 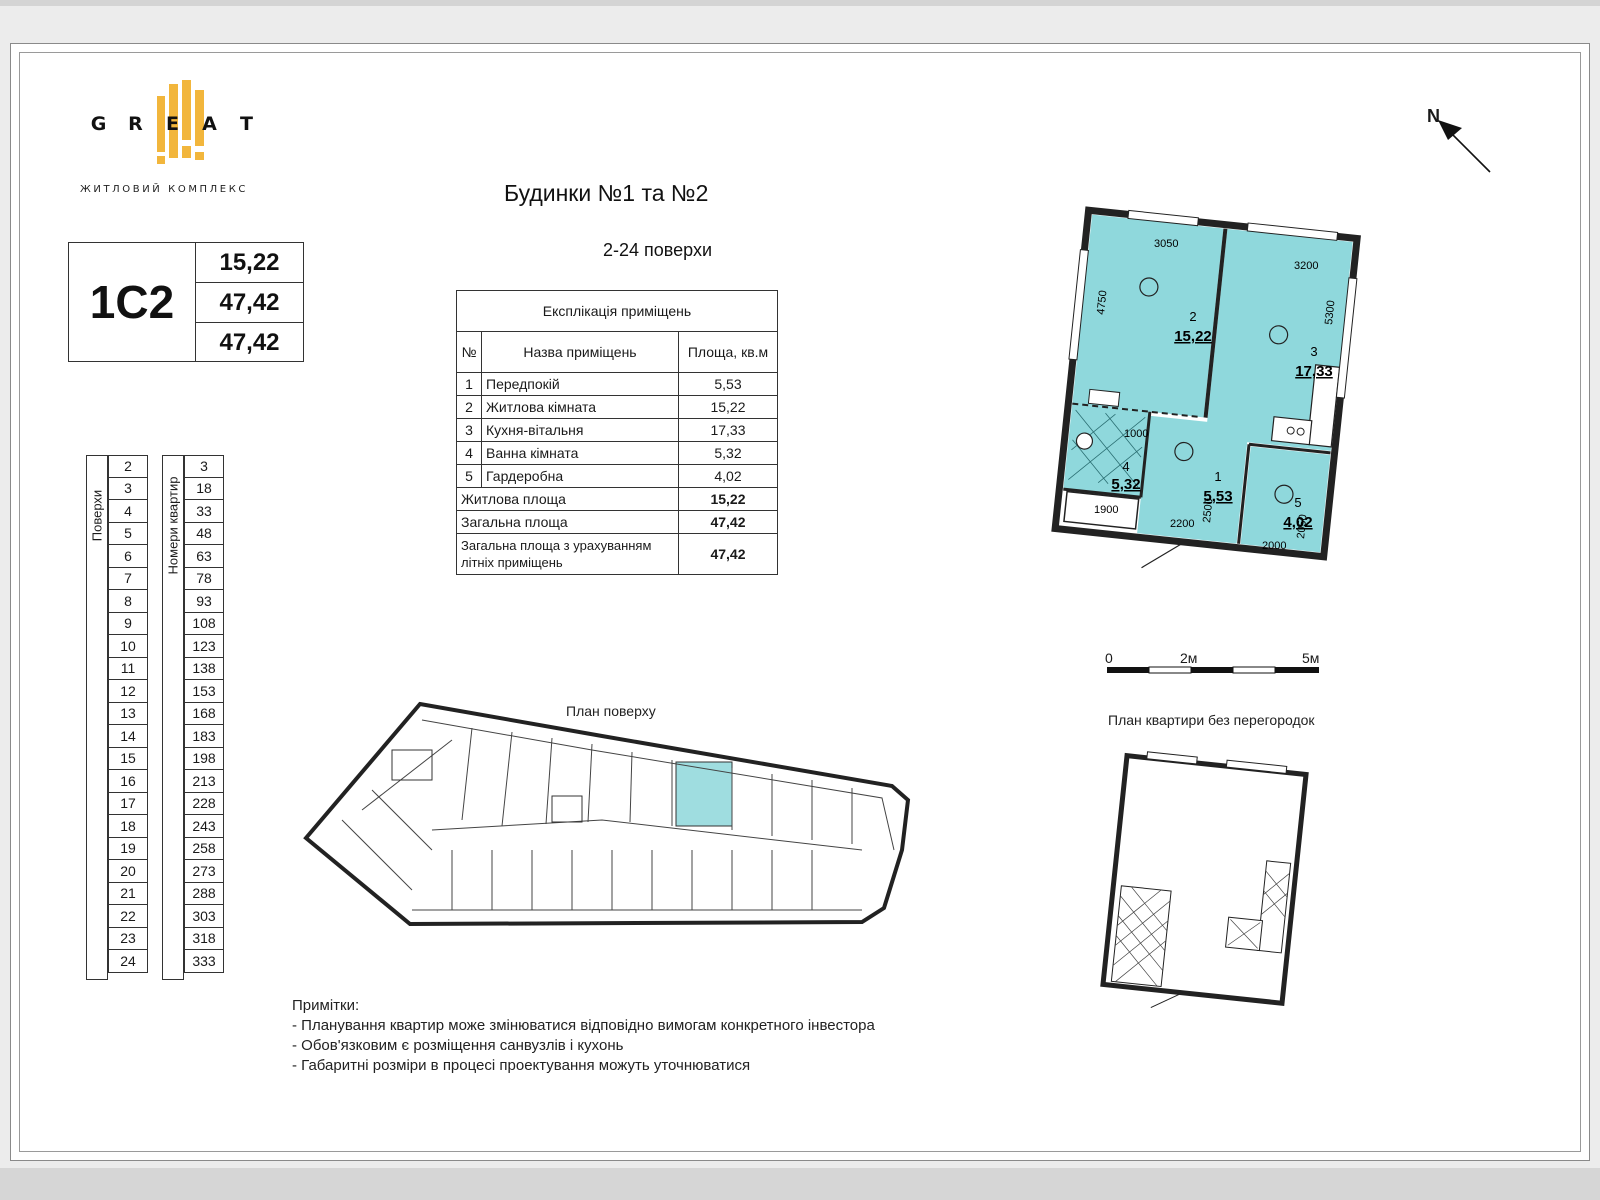 I want to click on table-row: Житлова площа 15,22, so click(x=617, y=499).